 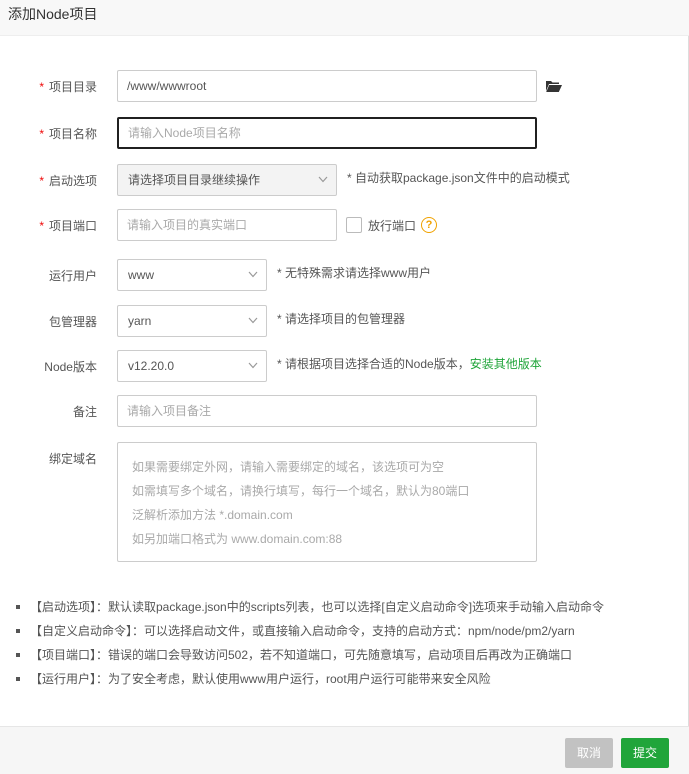 I want to click on remark-input, so click(x=327, y=411).